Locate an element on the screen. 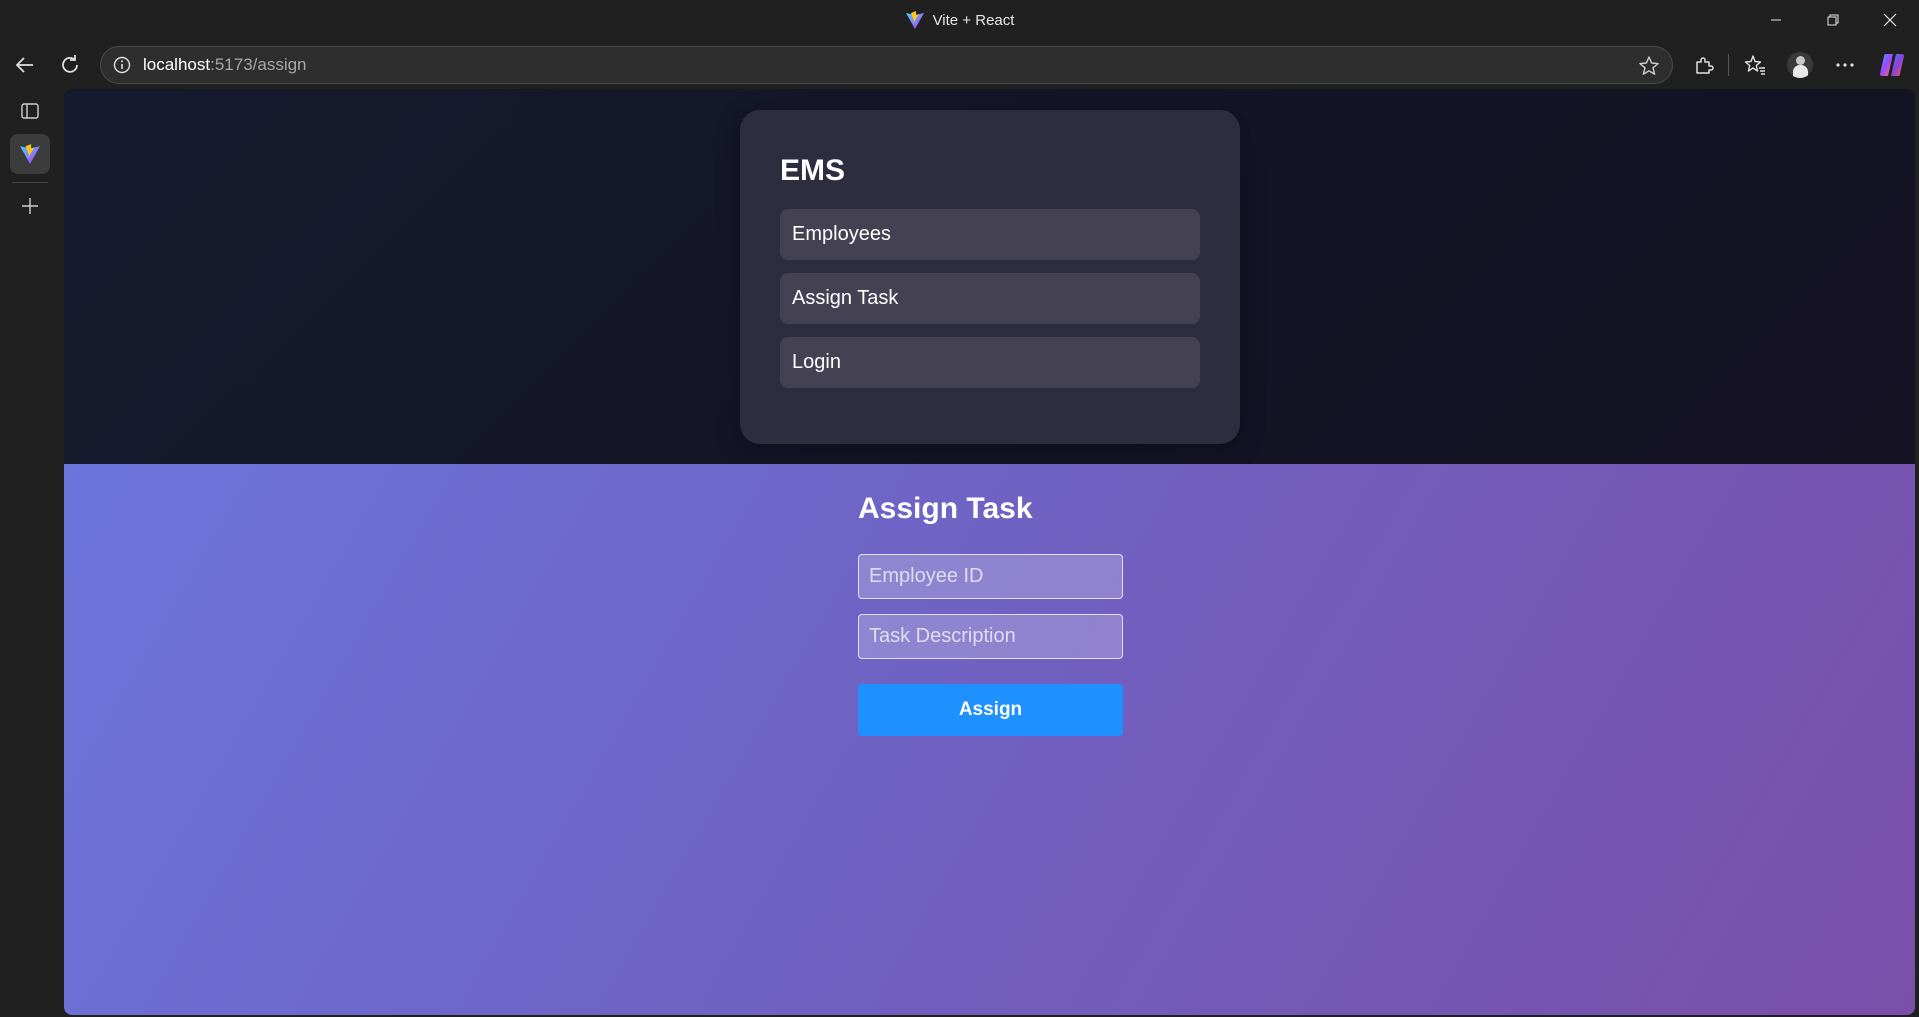  tab-actions-icon is located at coordinates (30, 111).